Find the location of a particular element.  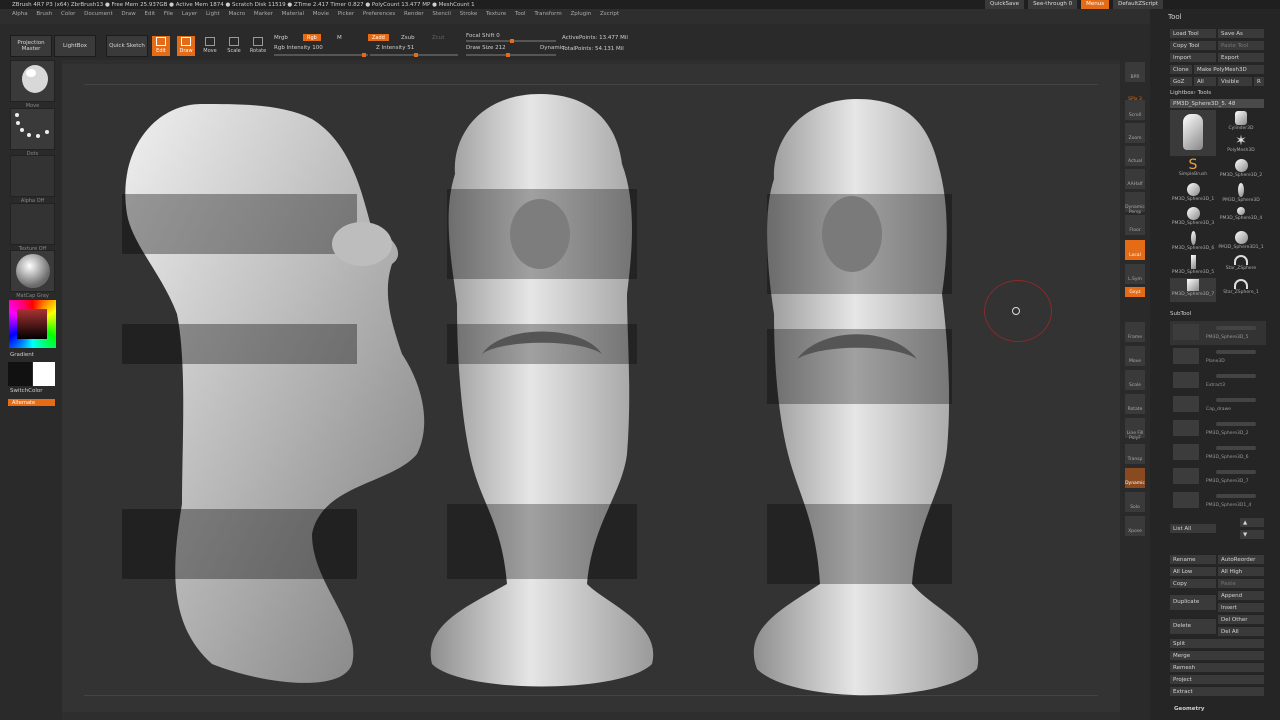

subtool-move-up-button: ▲ is located at coordinates (1252, 522).